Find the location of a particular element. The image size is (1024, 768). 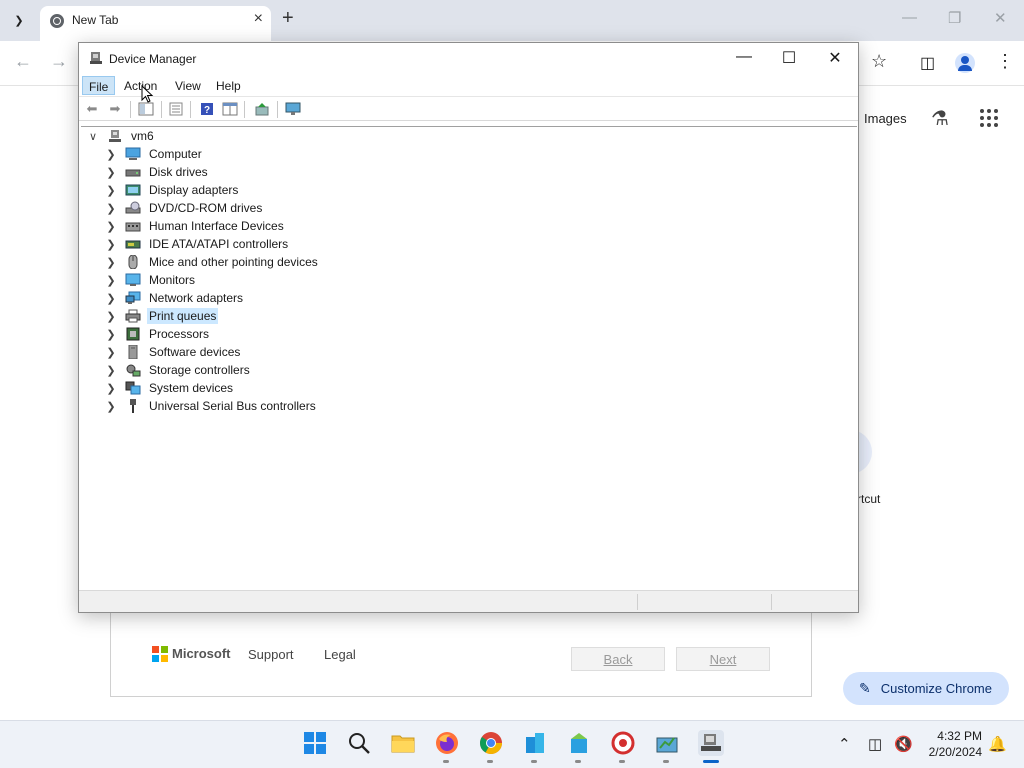

tree-item-mice: ❯ Mice and other pointing devices is located at coordinates (212, 262).